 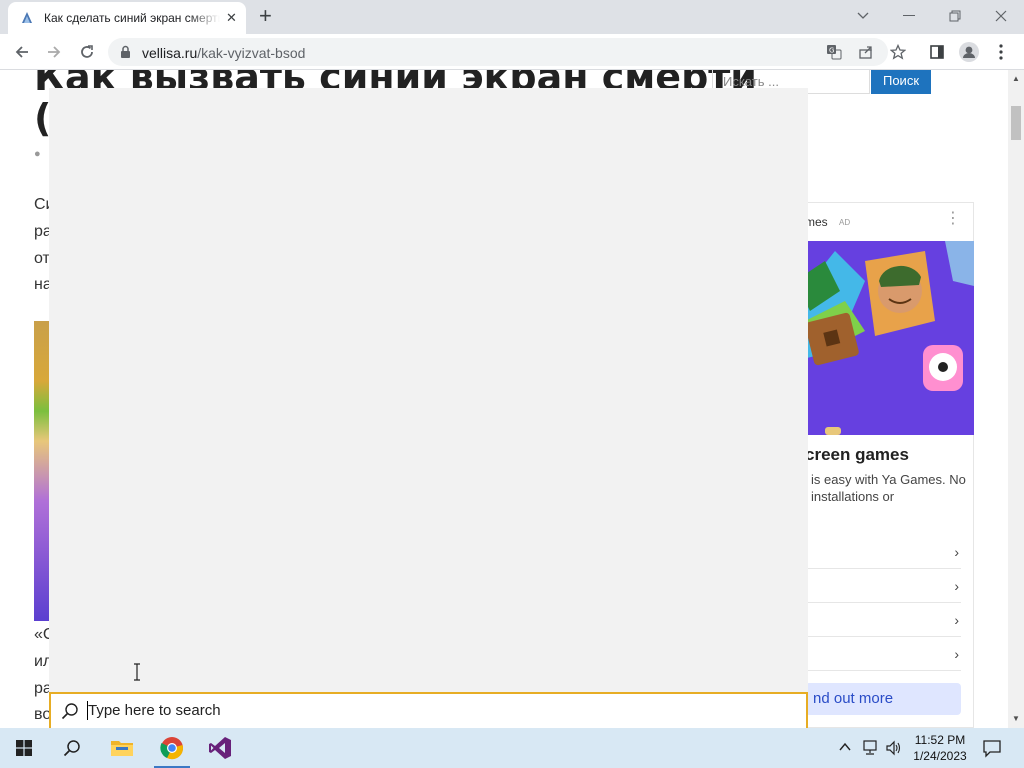 I want to click on start-button, so click(x=24, y=748).